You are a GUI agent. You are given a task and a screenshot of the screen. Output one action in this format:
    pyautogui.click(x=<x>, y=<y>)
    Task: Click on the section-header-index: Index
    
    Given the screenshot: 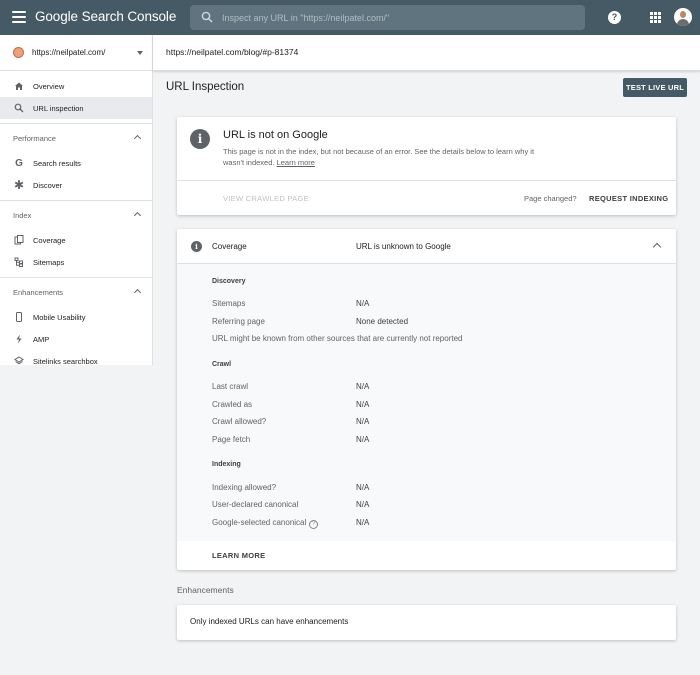 What is the action you would take?
    pyautogui.click(x=76, y=215)
    